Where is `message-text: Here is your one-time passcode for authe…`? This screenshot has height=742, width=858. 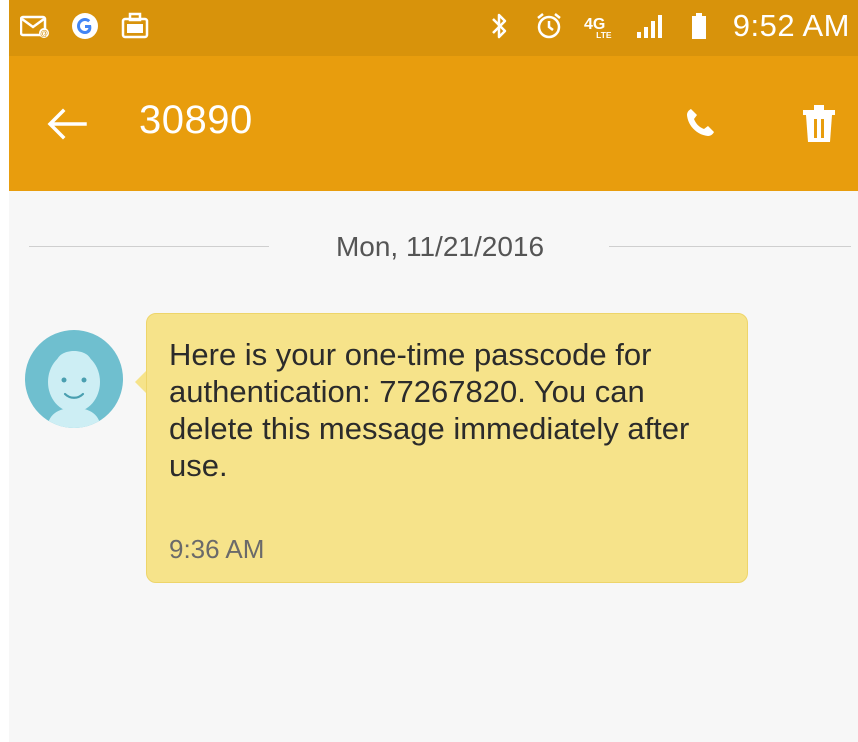
message-text: Here is your one-time passcode for authe… is located at coordinates (429, 410).